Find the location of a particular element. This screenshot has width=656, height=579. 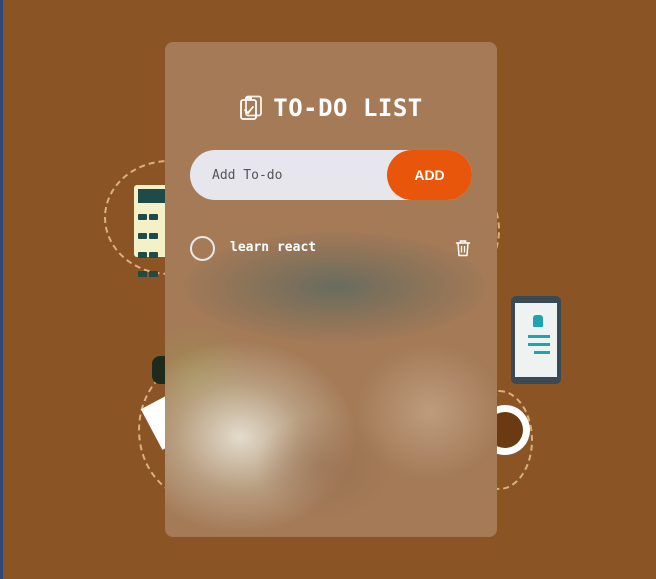

todo-checkbox is located at coordinates (202, 248).